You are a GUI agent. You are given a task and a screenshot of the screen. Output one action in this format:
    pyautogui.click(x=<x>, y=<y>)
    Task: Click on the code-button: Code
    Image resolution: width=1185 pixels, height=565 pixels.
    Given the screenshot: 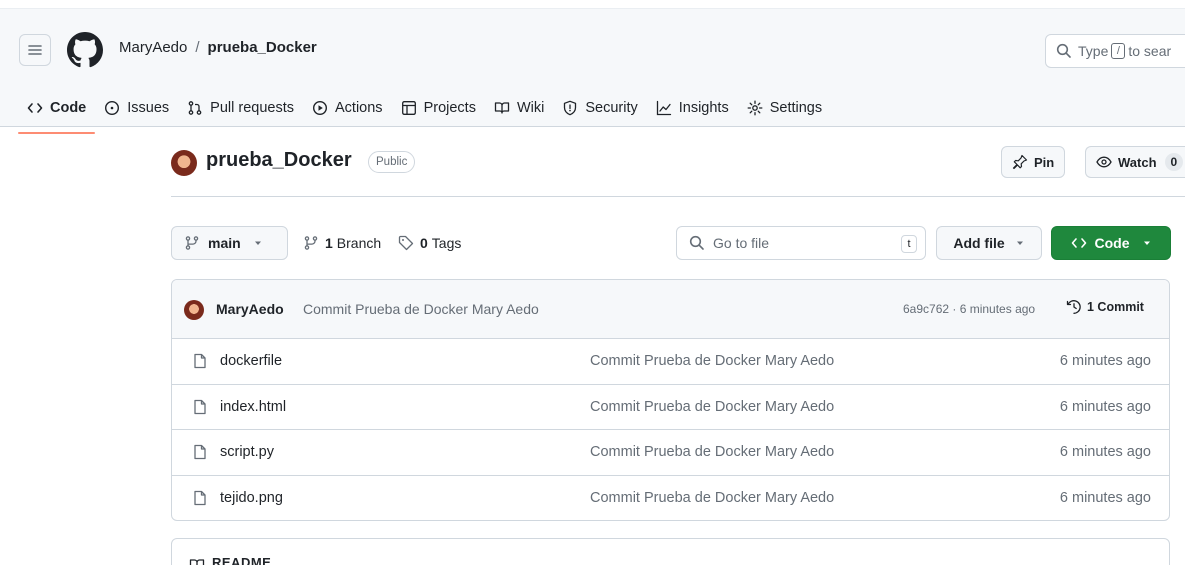 What is the action you would take?
    pyautogui.click(x=1111, y=243)
    